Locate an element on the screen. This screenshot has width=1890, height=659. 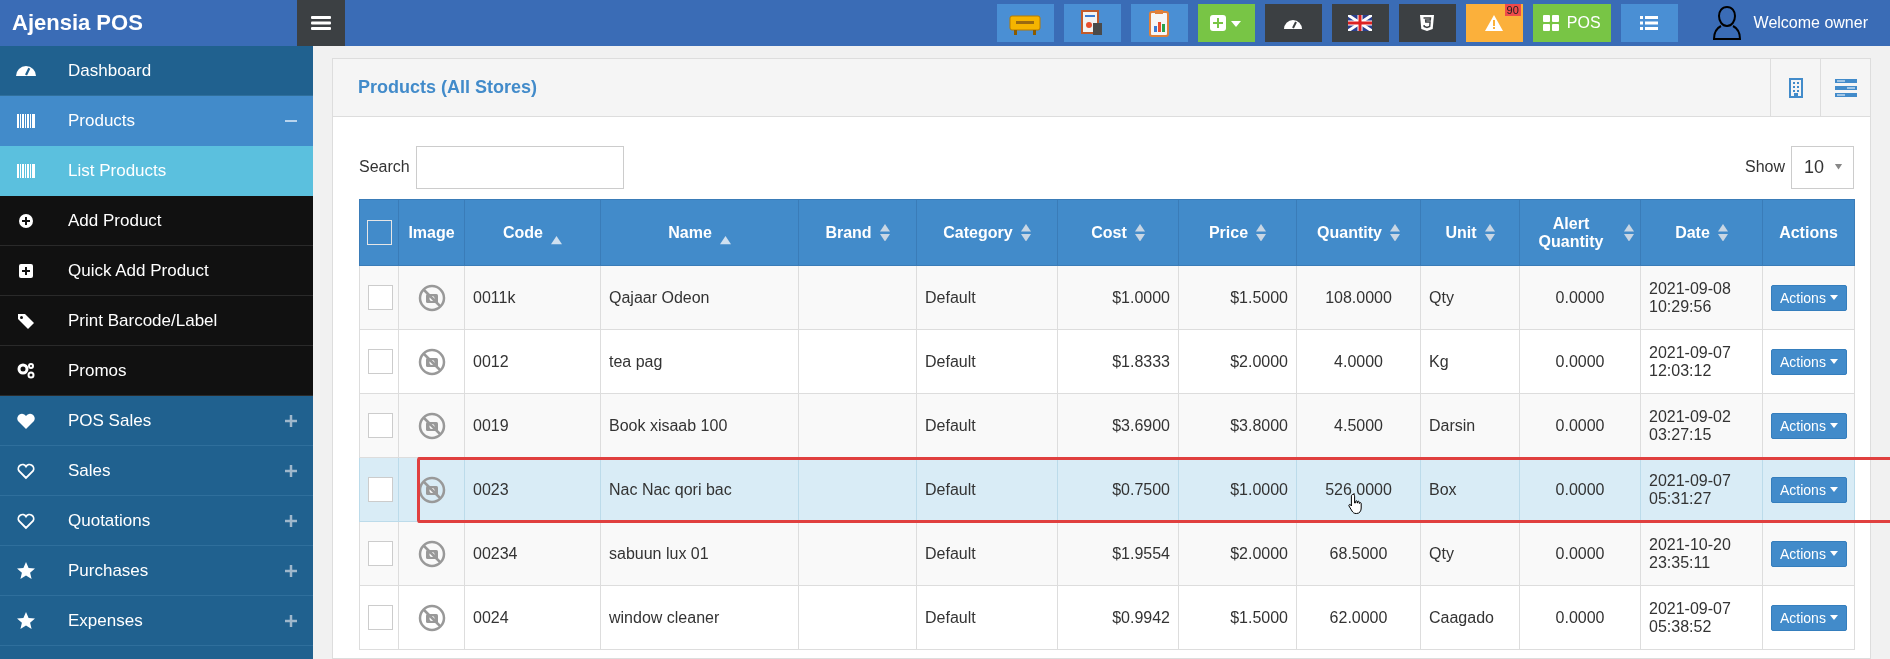
user-silhouette-icon is located at coordinates (1726, 23).